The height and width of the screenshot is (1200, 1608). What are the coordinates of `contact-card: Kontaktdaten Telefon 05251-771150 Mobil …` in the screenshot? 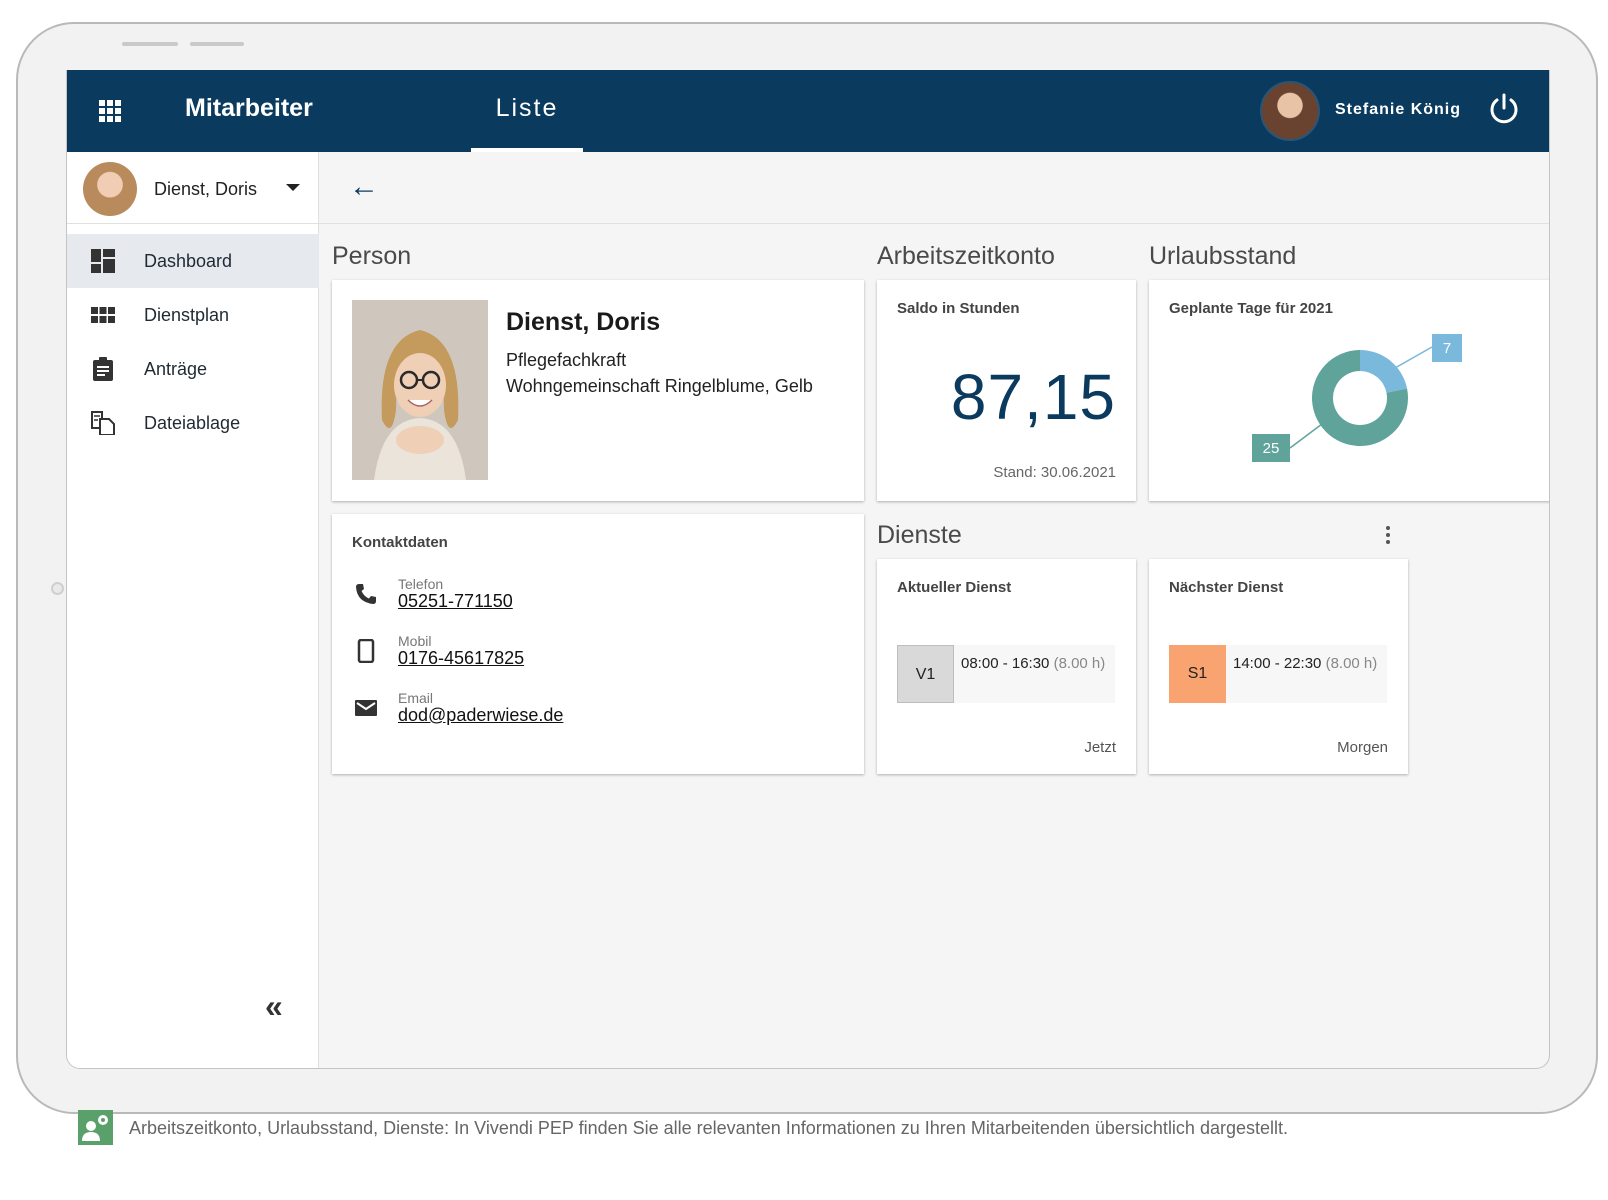 It's located at (598, 644).